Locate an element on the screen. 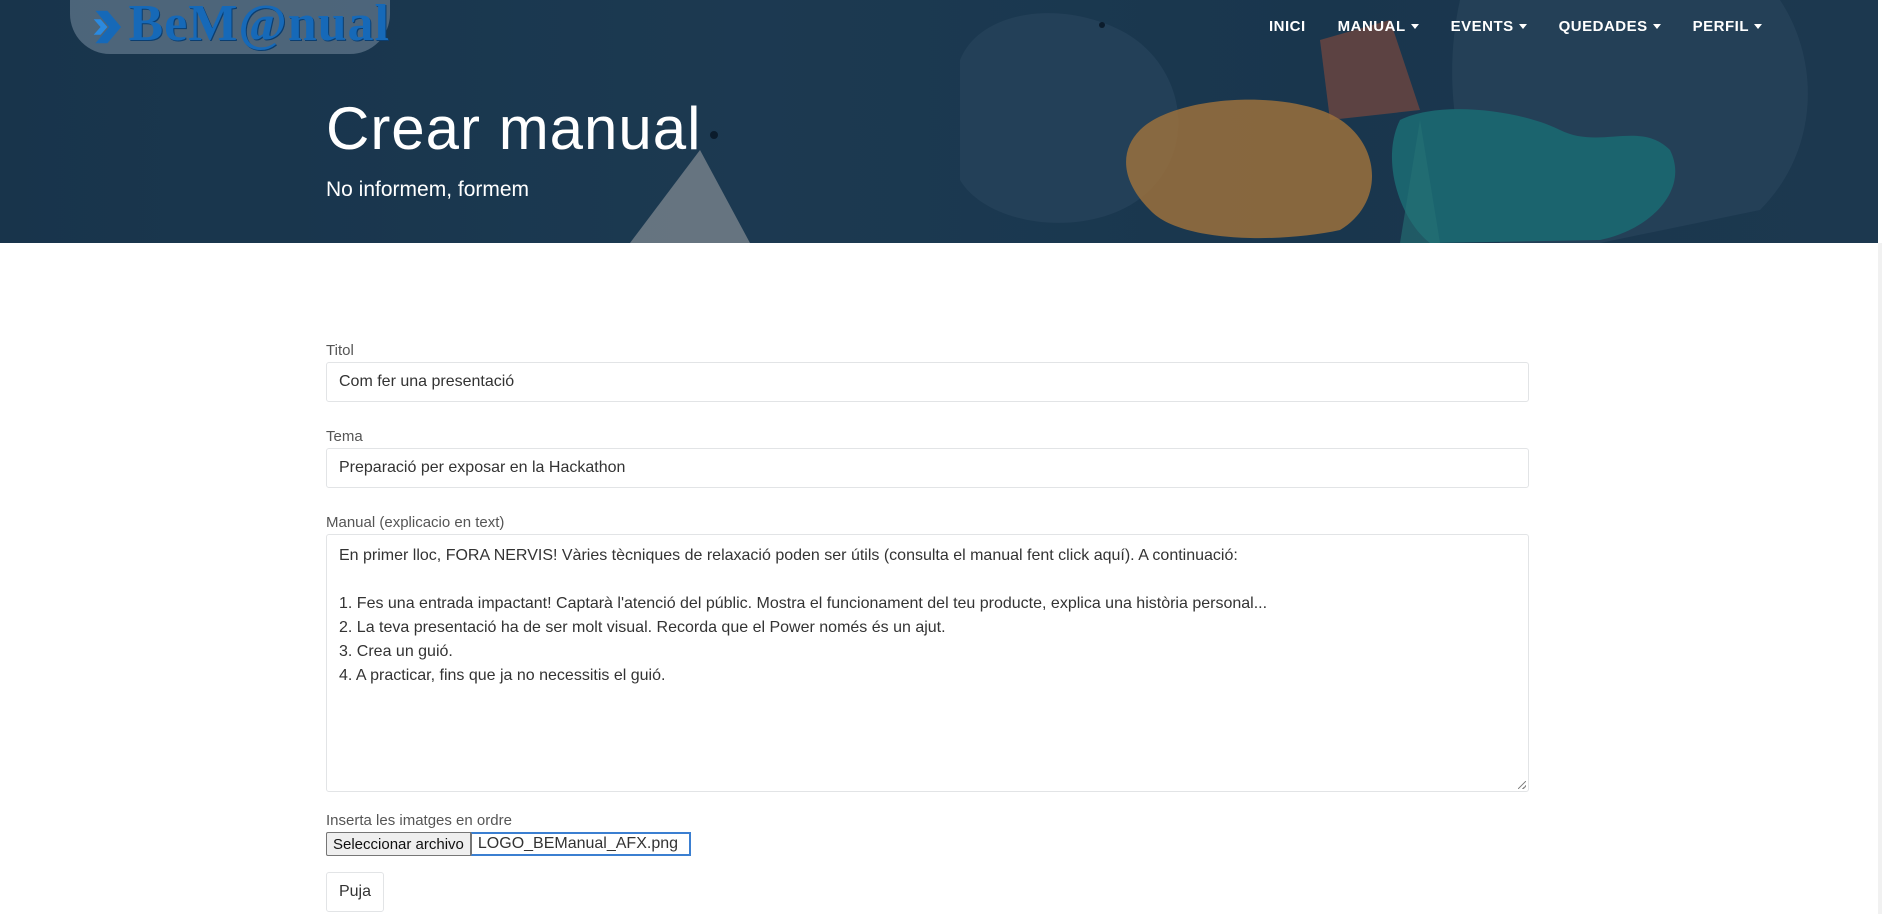 The height and width of the screenshot is (914, 1882). tema-value: Preparació per exposar en la Hackathon is located at coordinates (482, 467).